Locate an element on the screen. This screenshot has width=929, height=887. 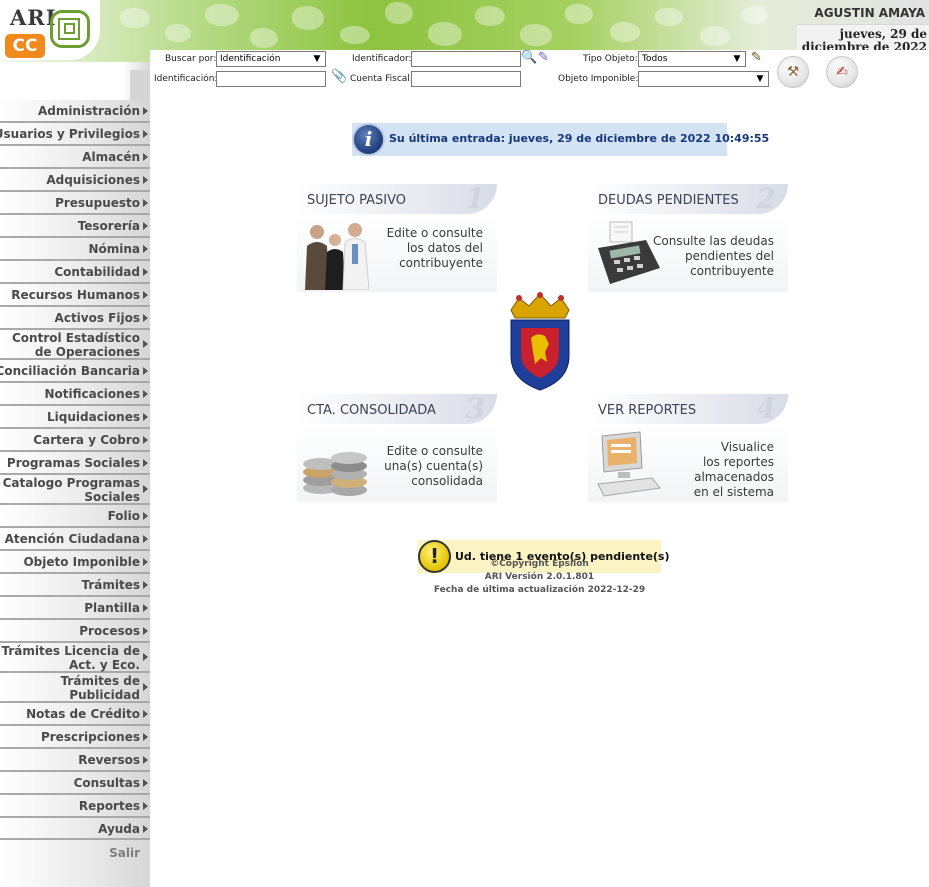
sidebar-item-label: Contabilidad is located at coordinates (97, 272).